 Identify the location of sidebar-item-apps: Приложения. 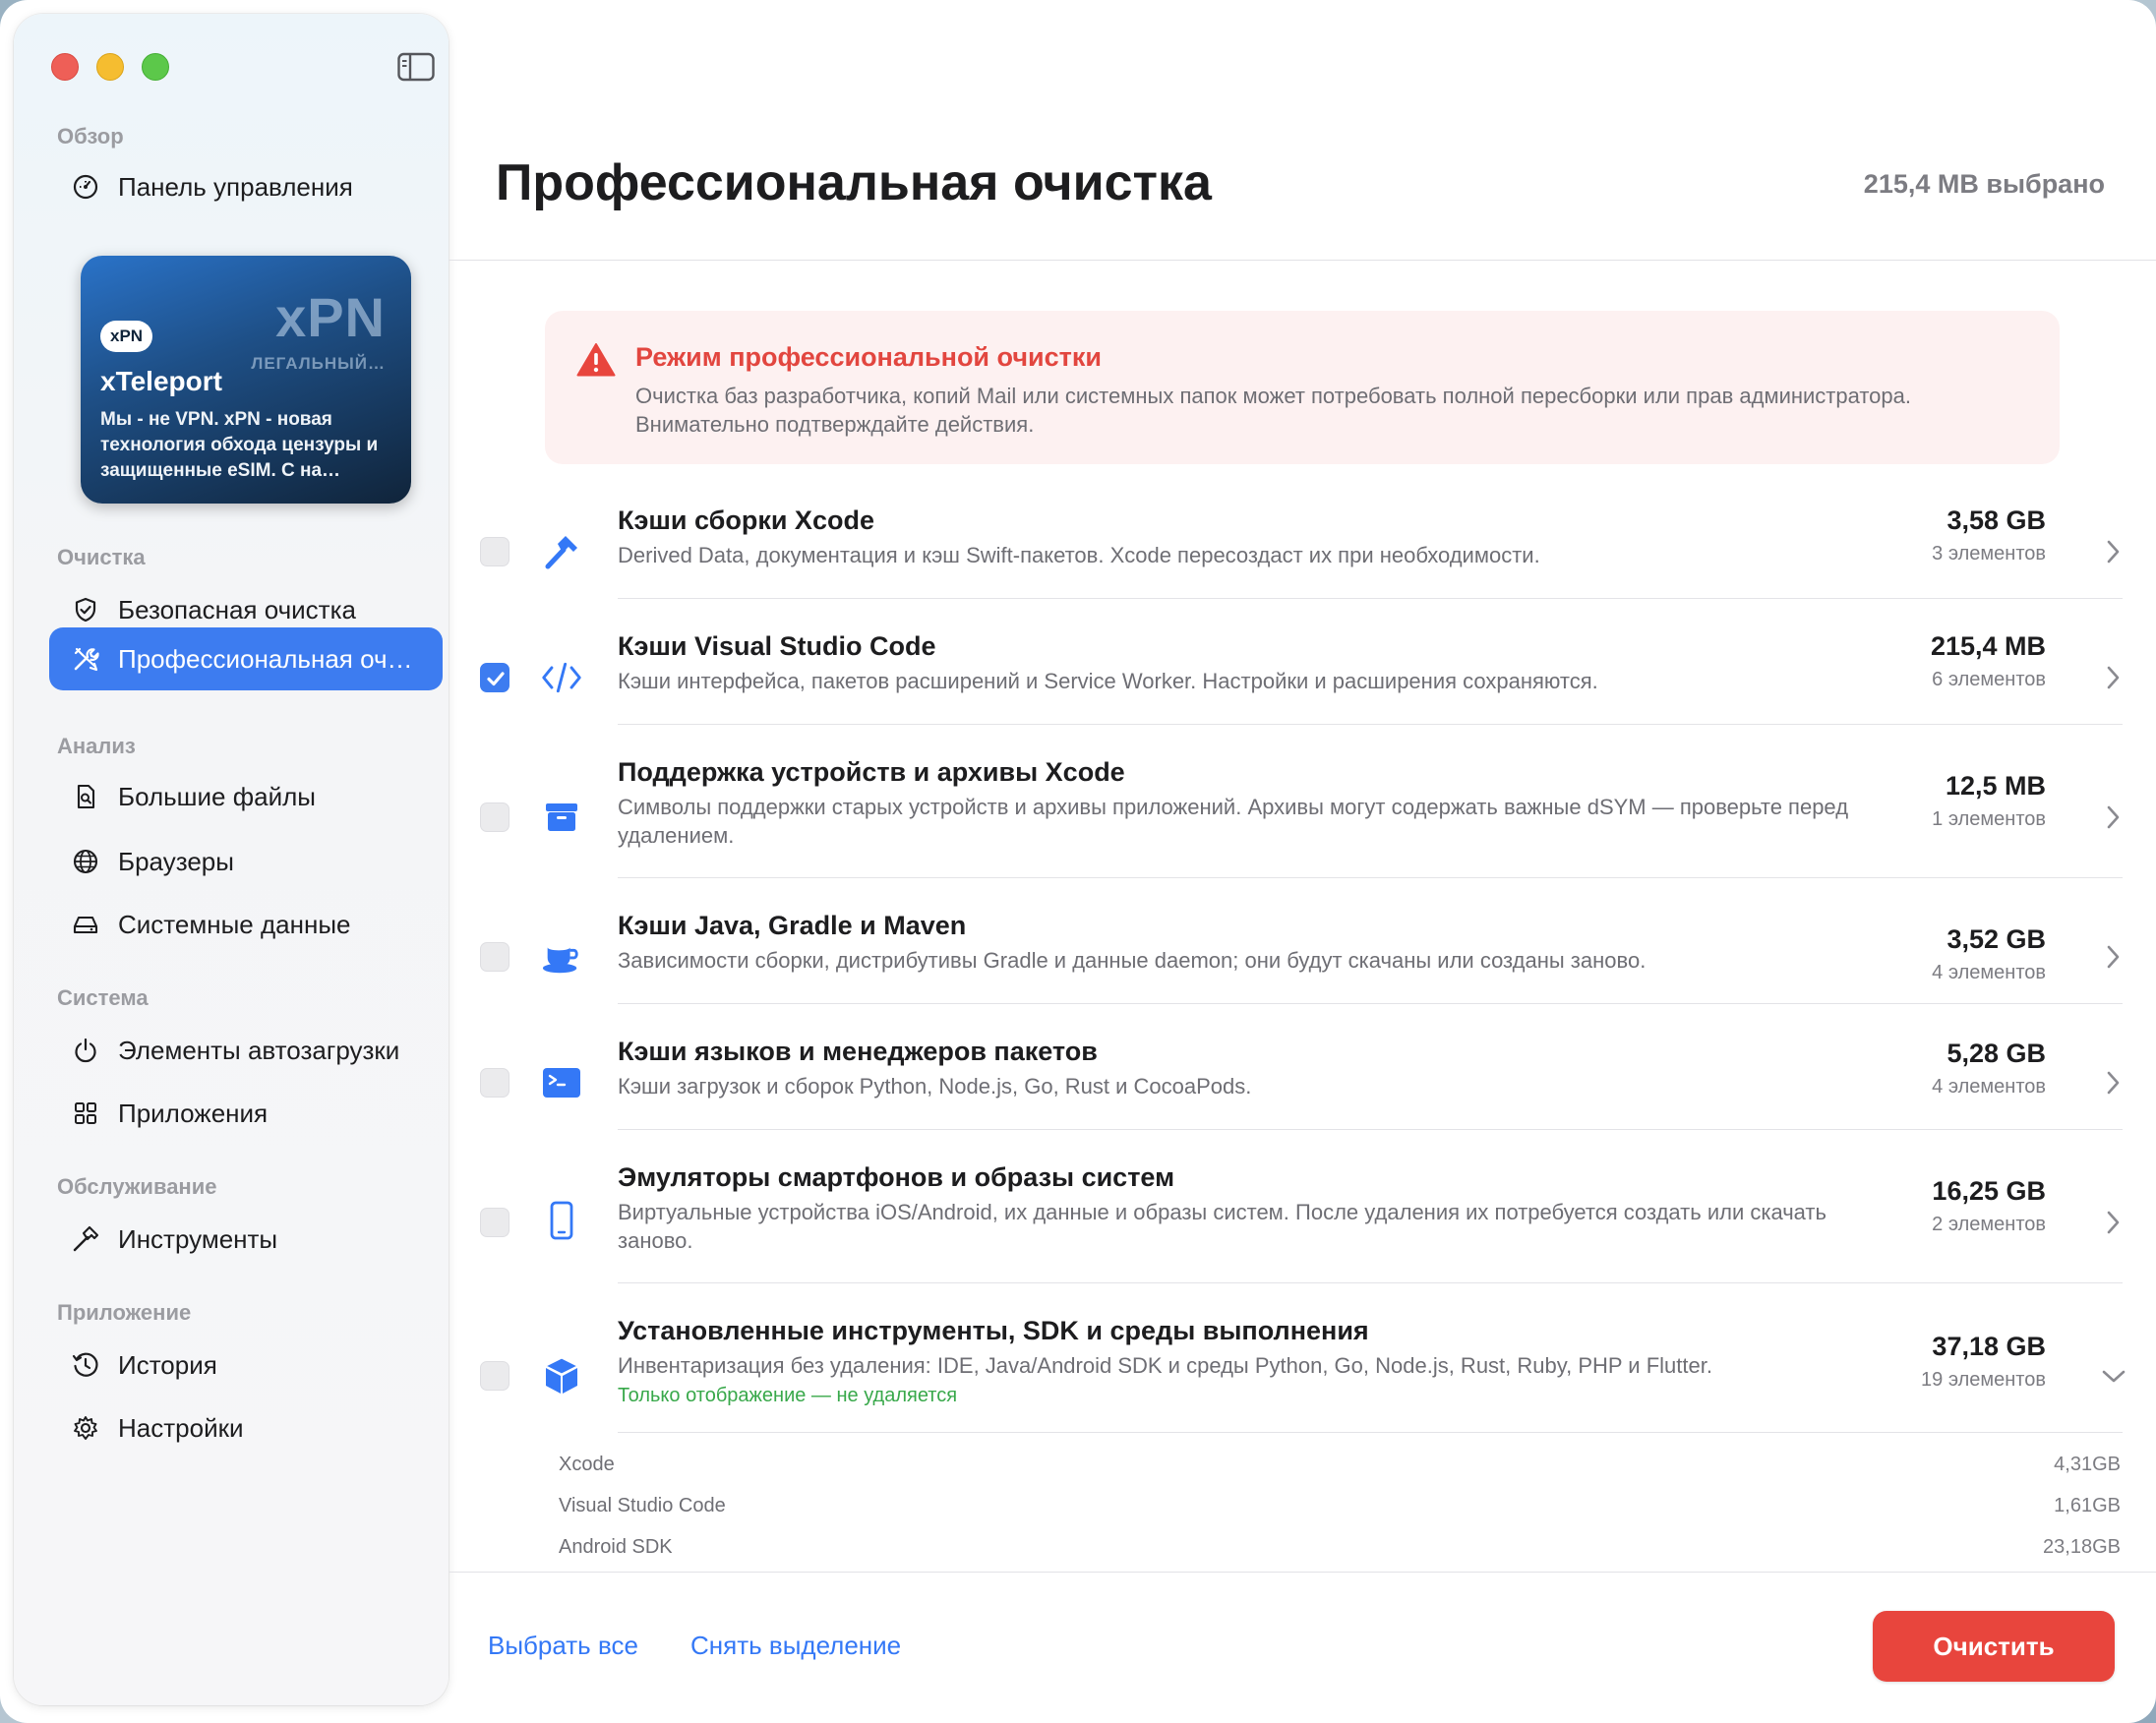
(246, 1113).